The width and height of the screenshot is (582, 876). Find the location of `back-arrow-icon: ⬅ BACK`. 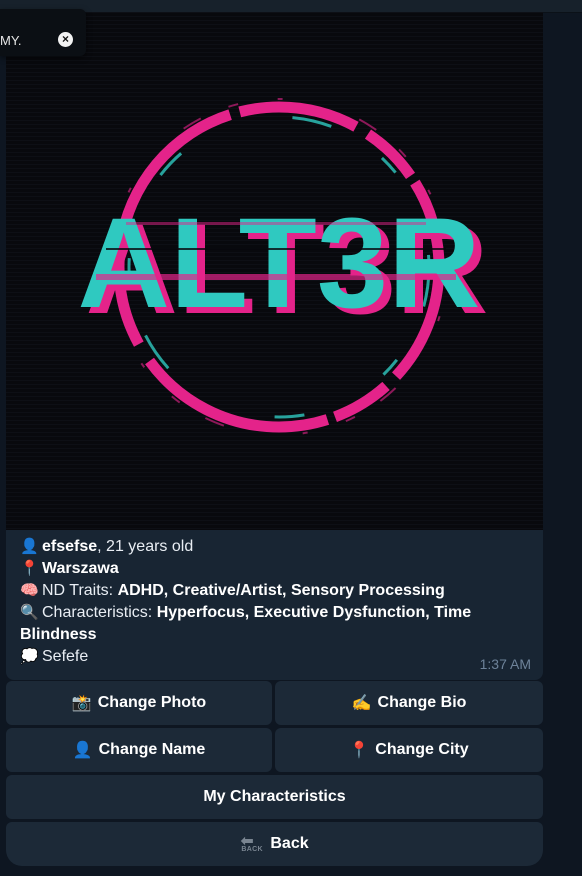

back-arrow-icon: ⬅ BACK is located at coordinates (251, 843).